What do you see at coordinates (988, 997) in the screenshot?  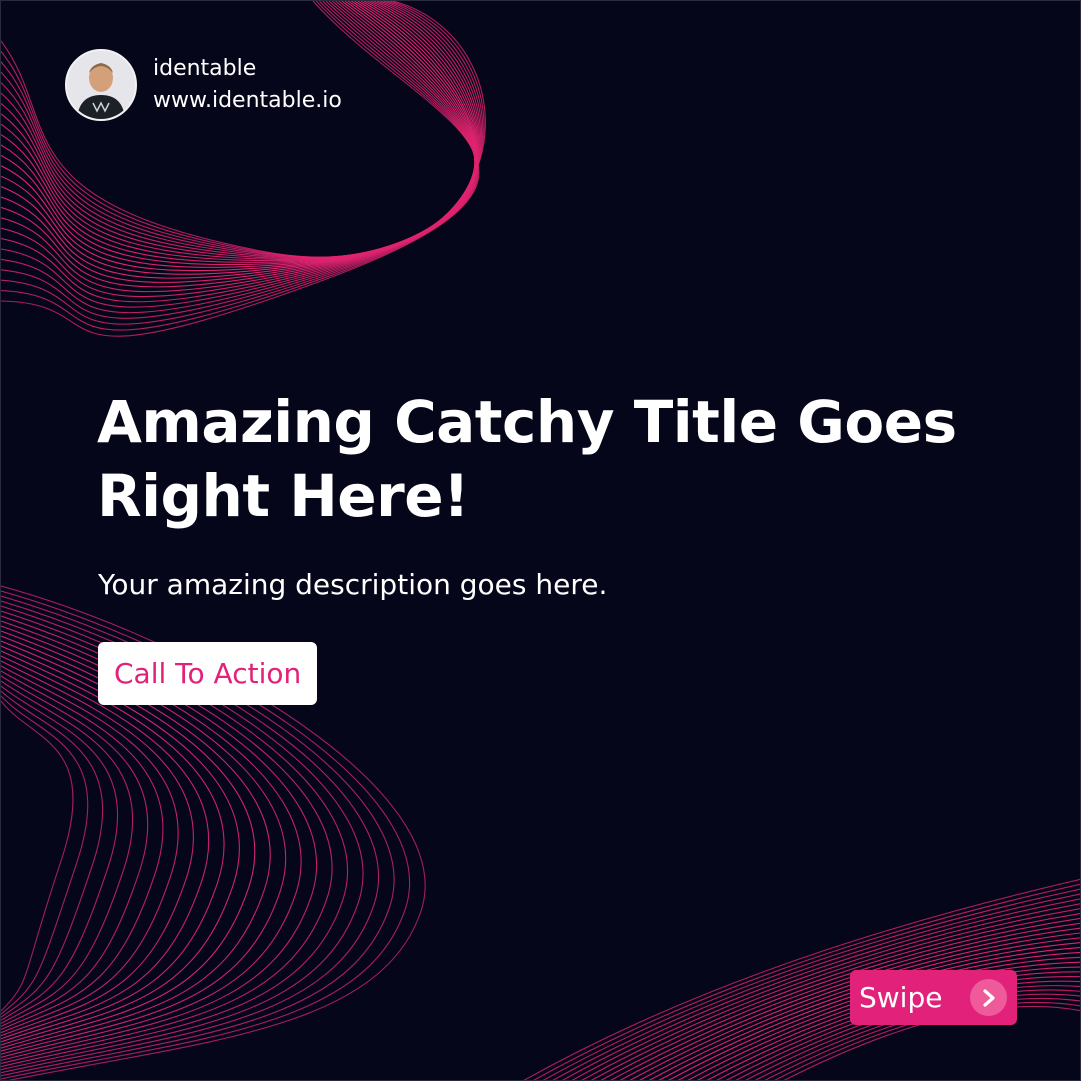 I see `chevron-right-icon` at bounding box center [988, 997].